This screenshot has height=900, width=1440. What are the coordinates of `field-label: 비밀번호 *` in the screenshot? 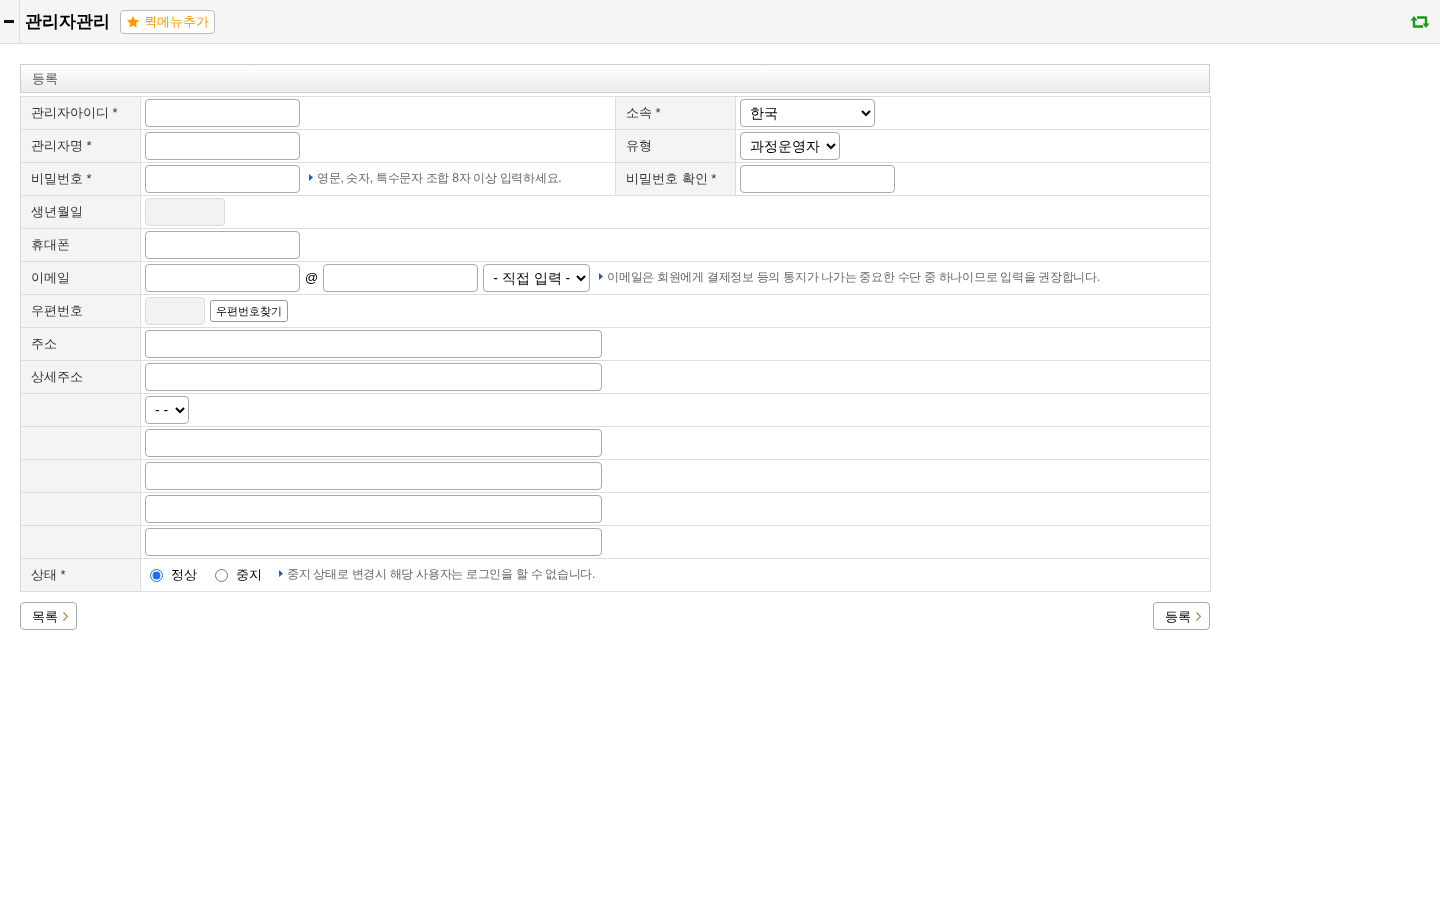 It's located at (80, 179).